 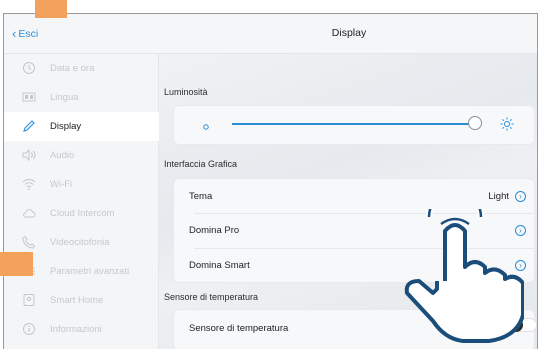 I want to click on brightness-slider-knob, so click(x=475, y=123).